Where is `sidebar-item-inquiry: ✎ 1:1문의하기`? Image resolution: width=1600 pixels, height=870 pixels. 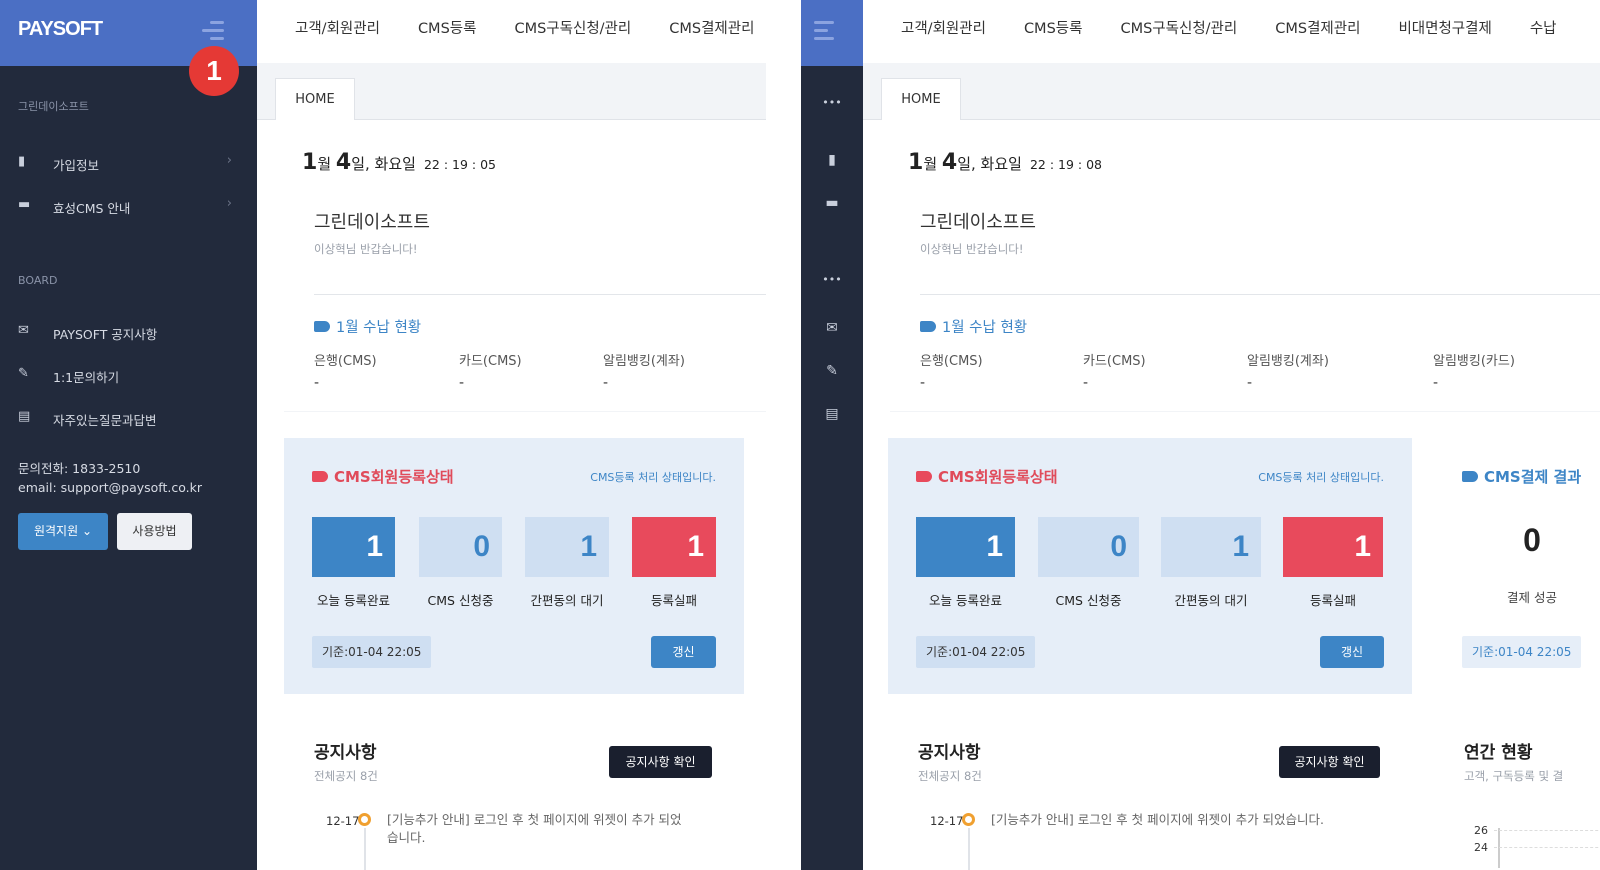 sidebar-item-inquiry: ✎ 1:1문의하기 is located at coordinates (125, 376).